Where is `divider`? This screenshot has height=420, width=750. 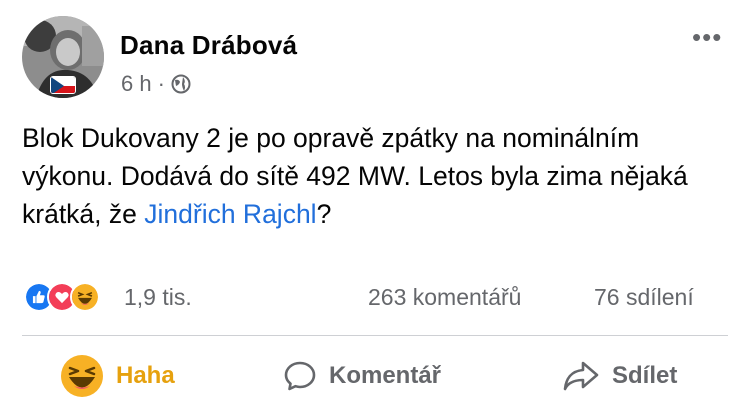 divider is located at coordinates (375, 335).